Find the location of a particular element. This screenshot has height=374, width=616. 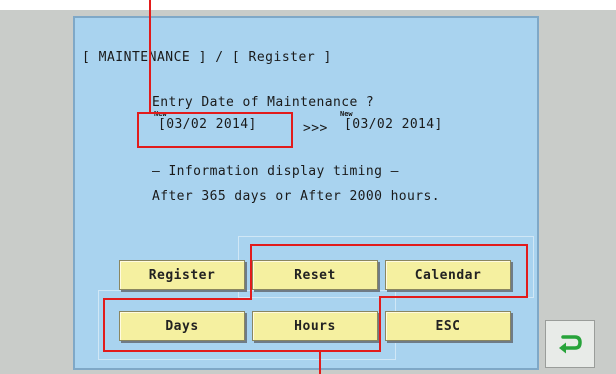

back-button is located at coordinates (570, 344).